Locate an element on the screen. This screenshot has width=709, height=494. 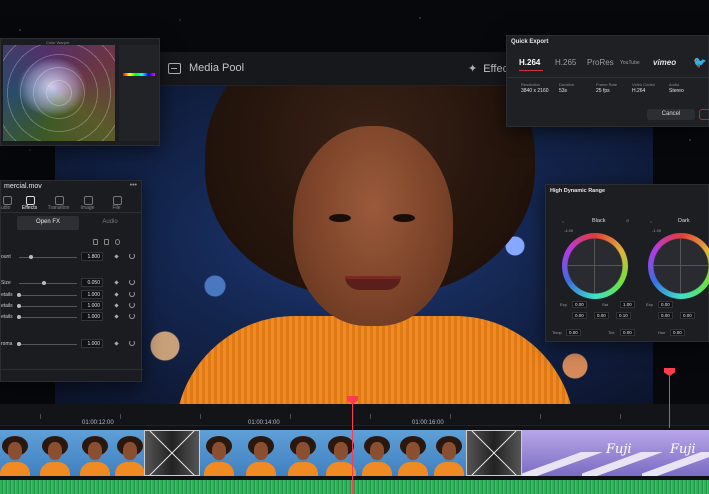
audio-waveform-track is located at coordinates (354, 487).